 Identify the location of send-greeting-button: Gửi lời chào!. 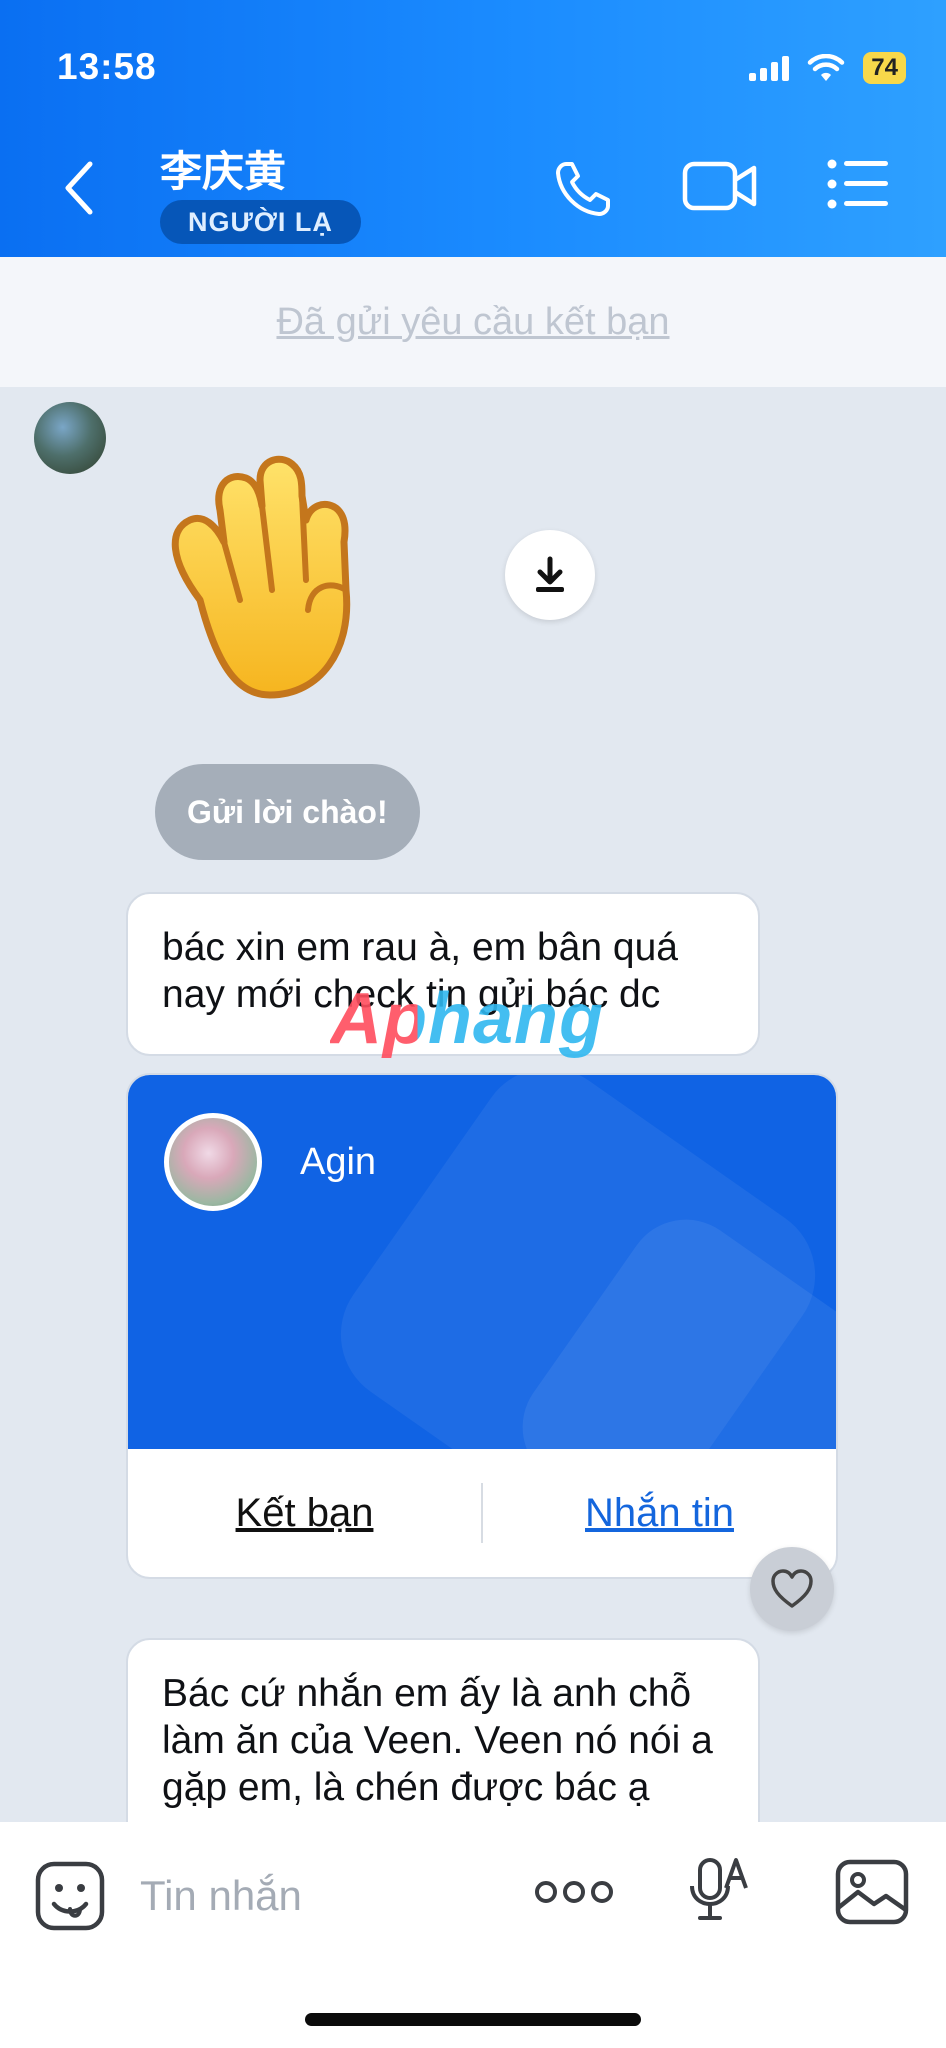
(287, 812).